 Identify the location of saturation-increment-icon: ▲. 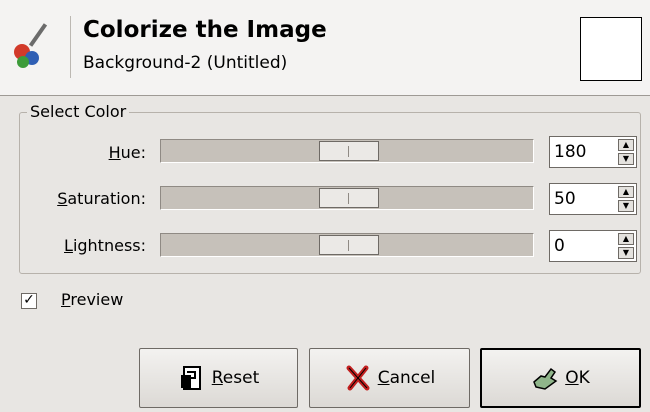
(626, 192).